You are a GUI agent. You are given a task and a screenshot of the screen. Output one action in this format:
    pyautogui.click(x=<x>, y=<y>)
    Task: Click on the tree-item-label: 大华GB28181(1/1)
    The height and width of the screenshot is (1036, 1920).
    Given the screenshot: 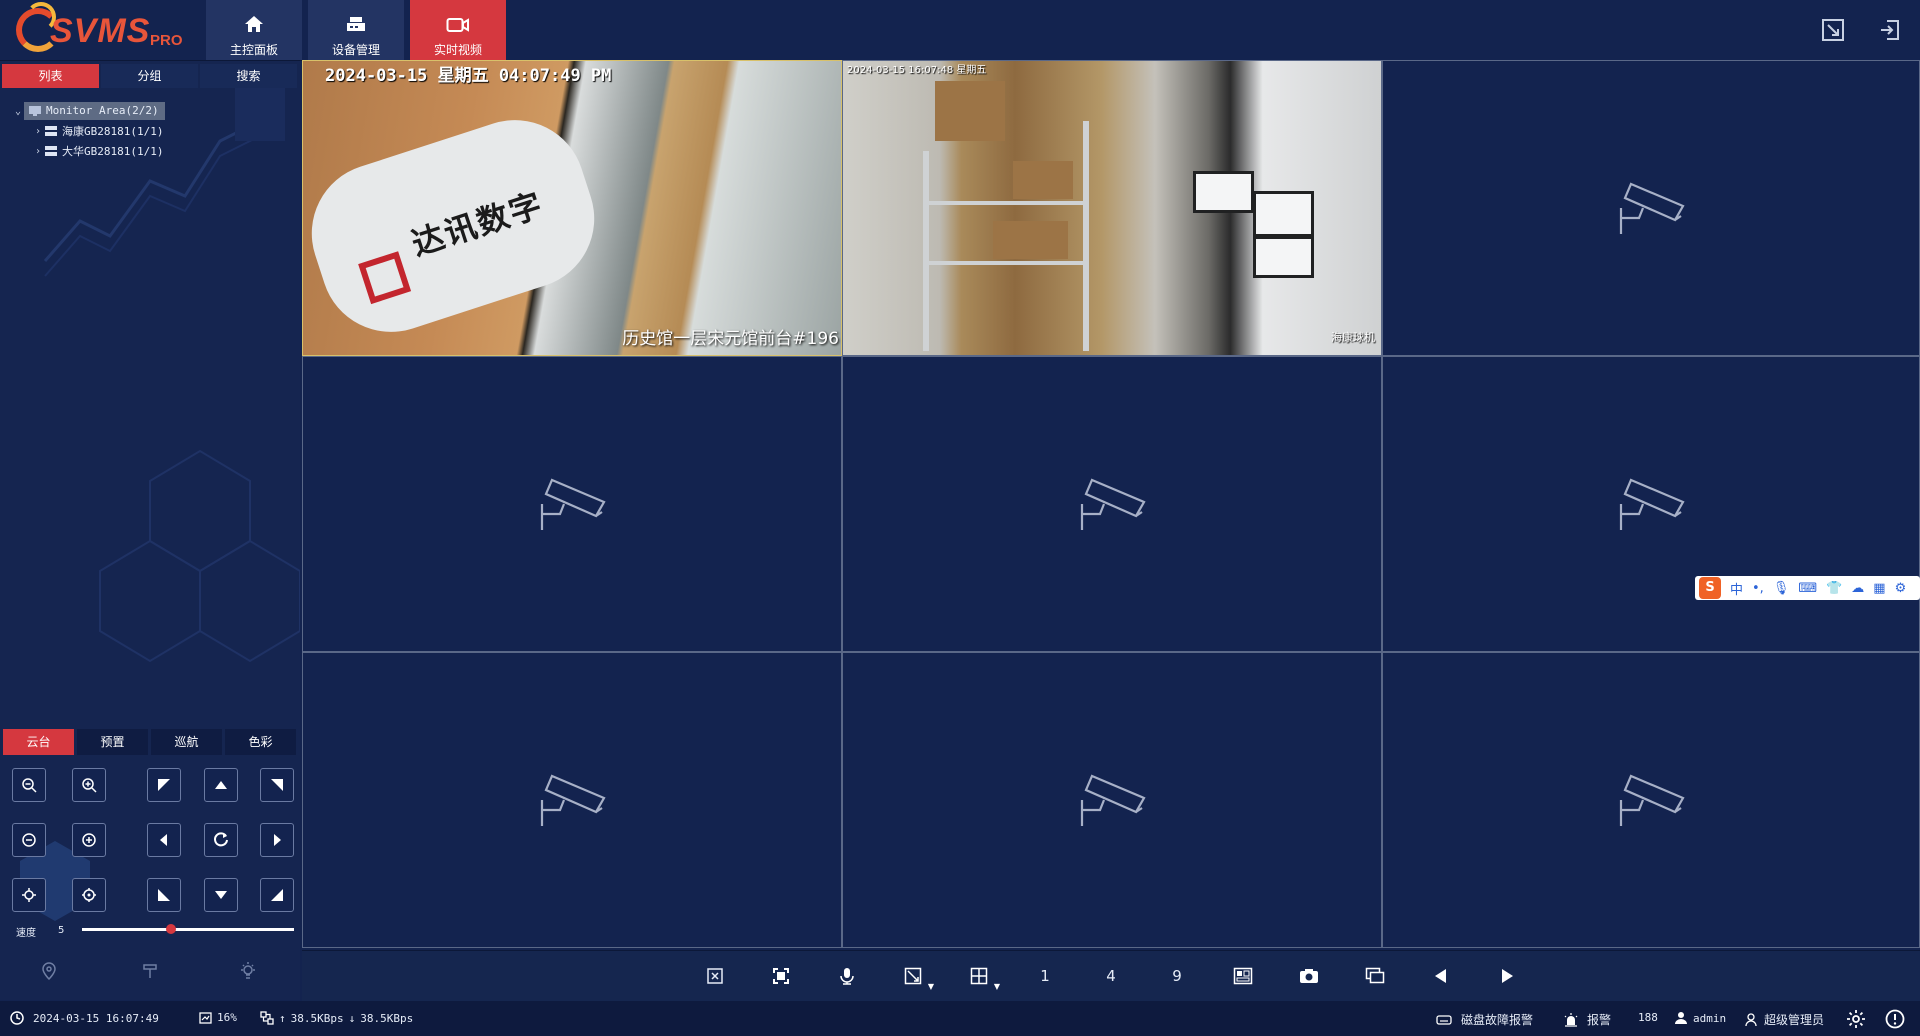 What is the action you would take?
    pyautogui.click(x=113, y=151)
    